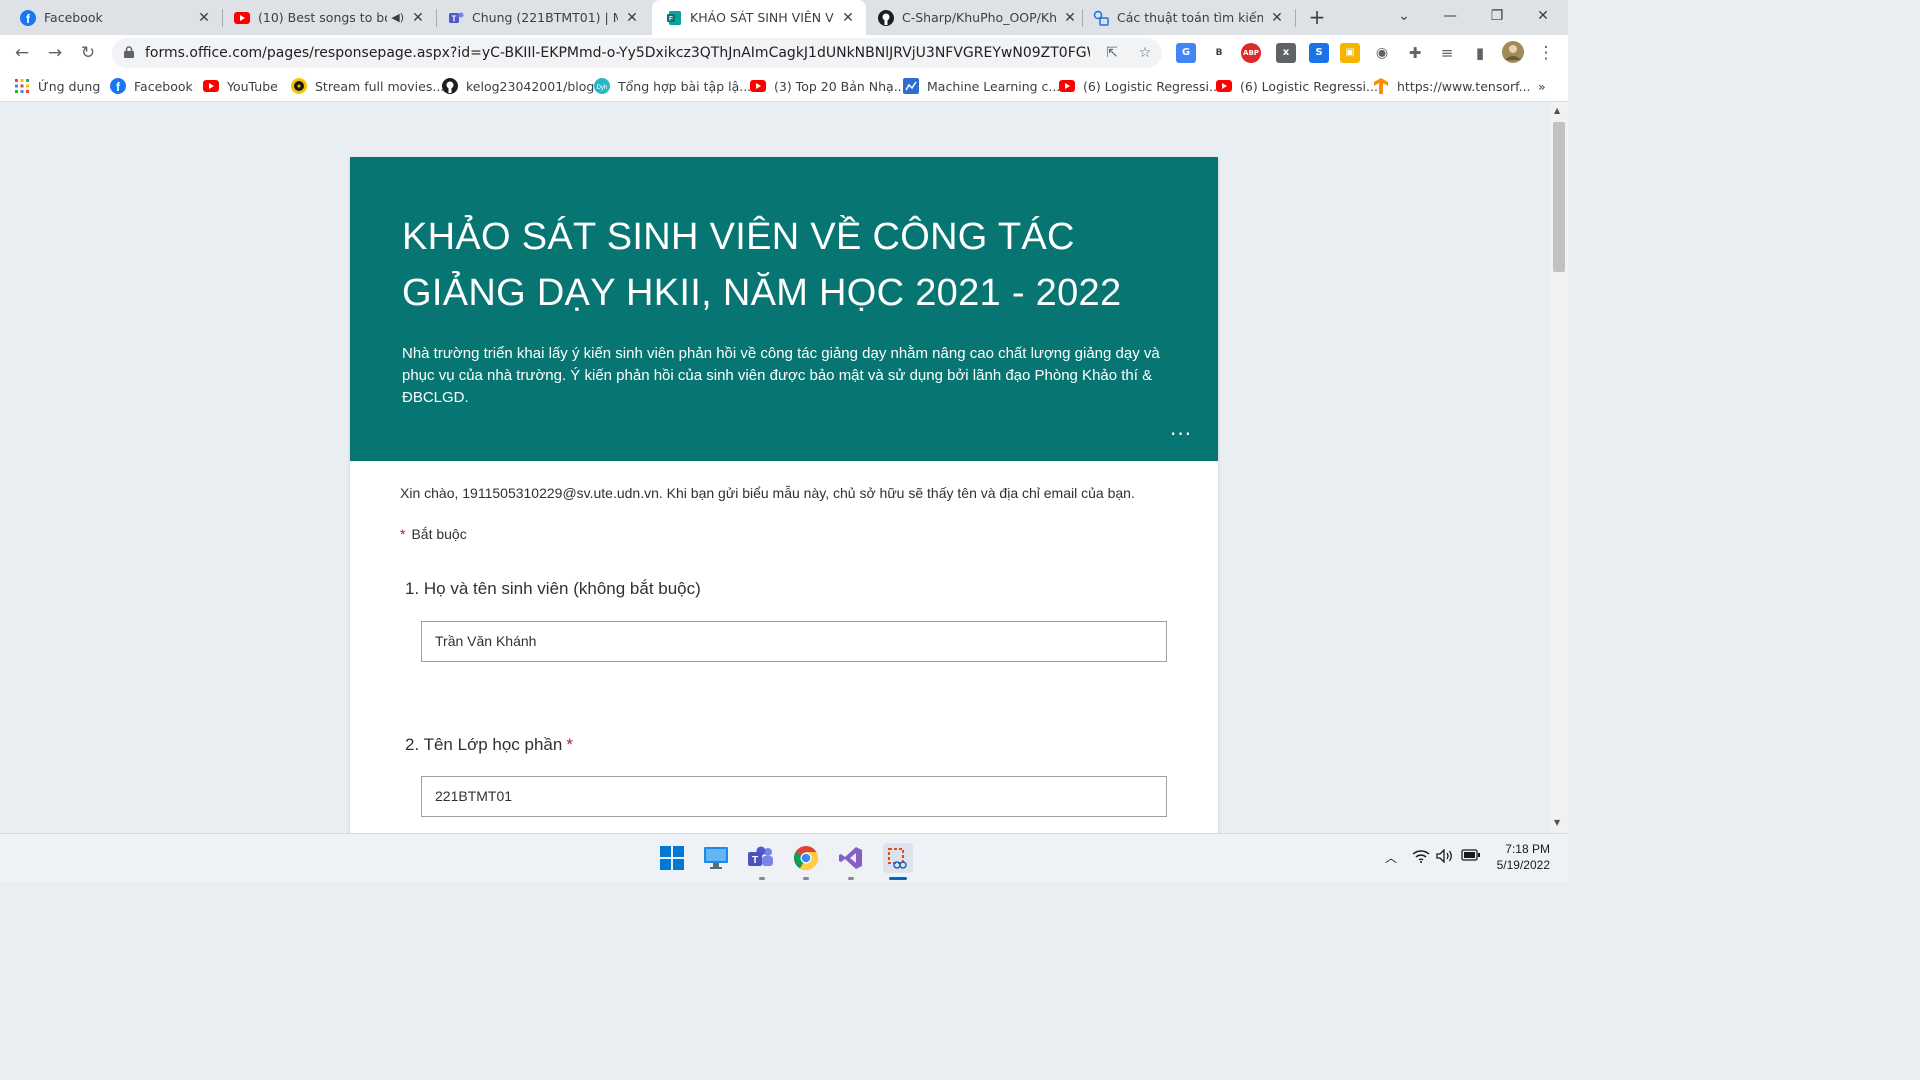 The image size is (1920, 1080). I want to click on tab-search-chevron-icon: ⌄, so click(1404, 17).